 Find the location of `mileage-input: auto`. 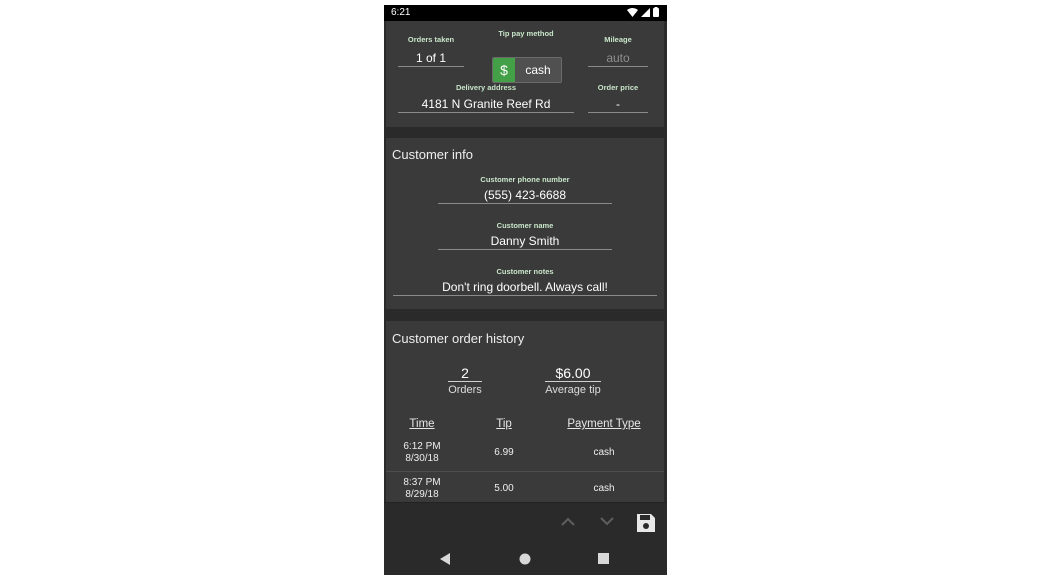

mileage-input: auto is located at coordinates (618, 58).